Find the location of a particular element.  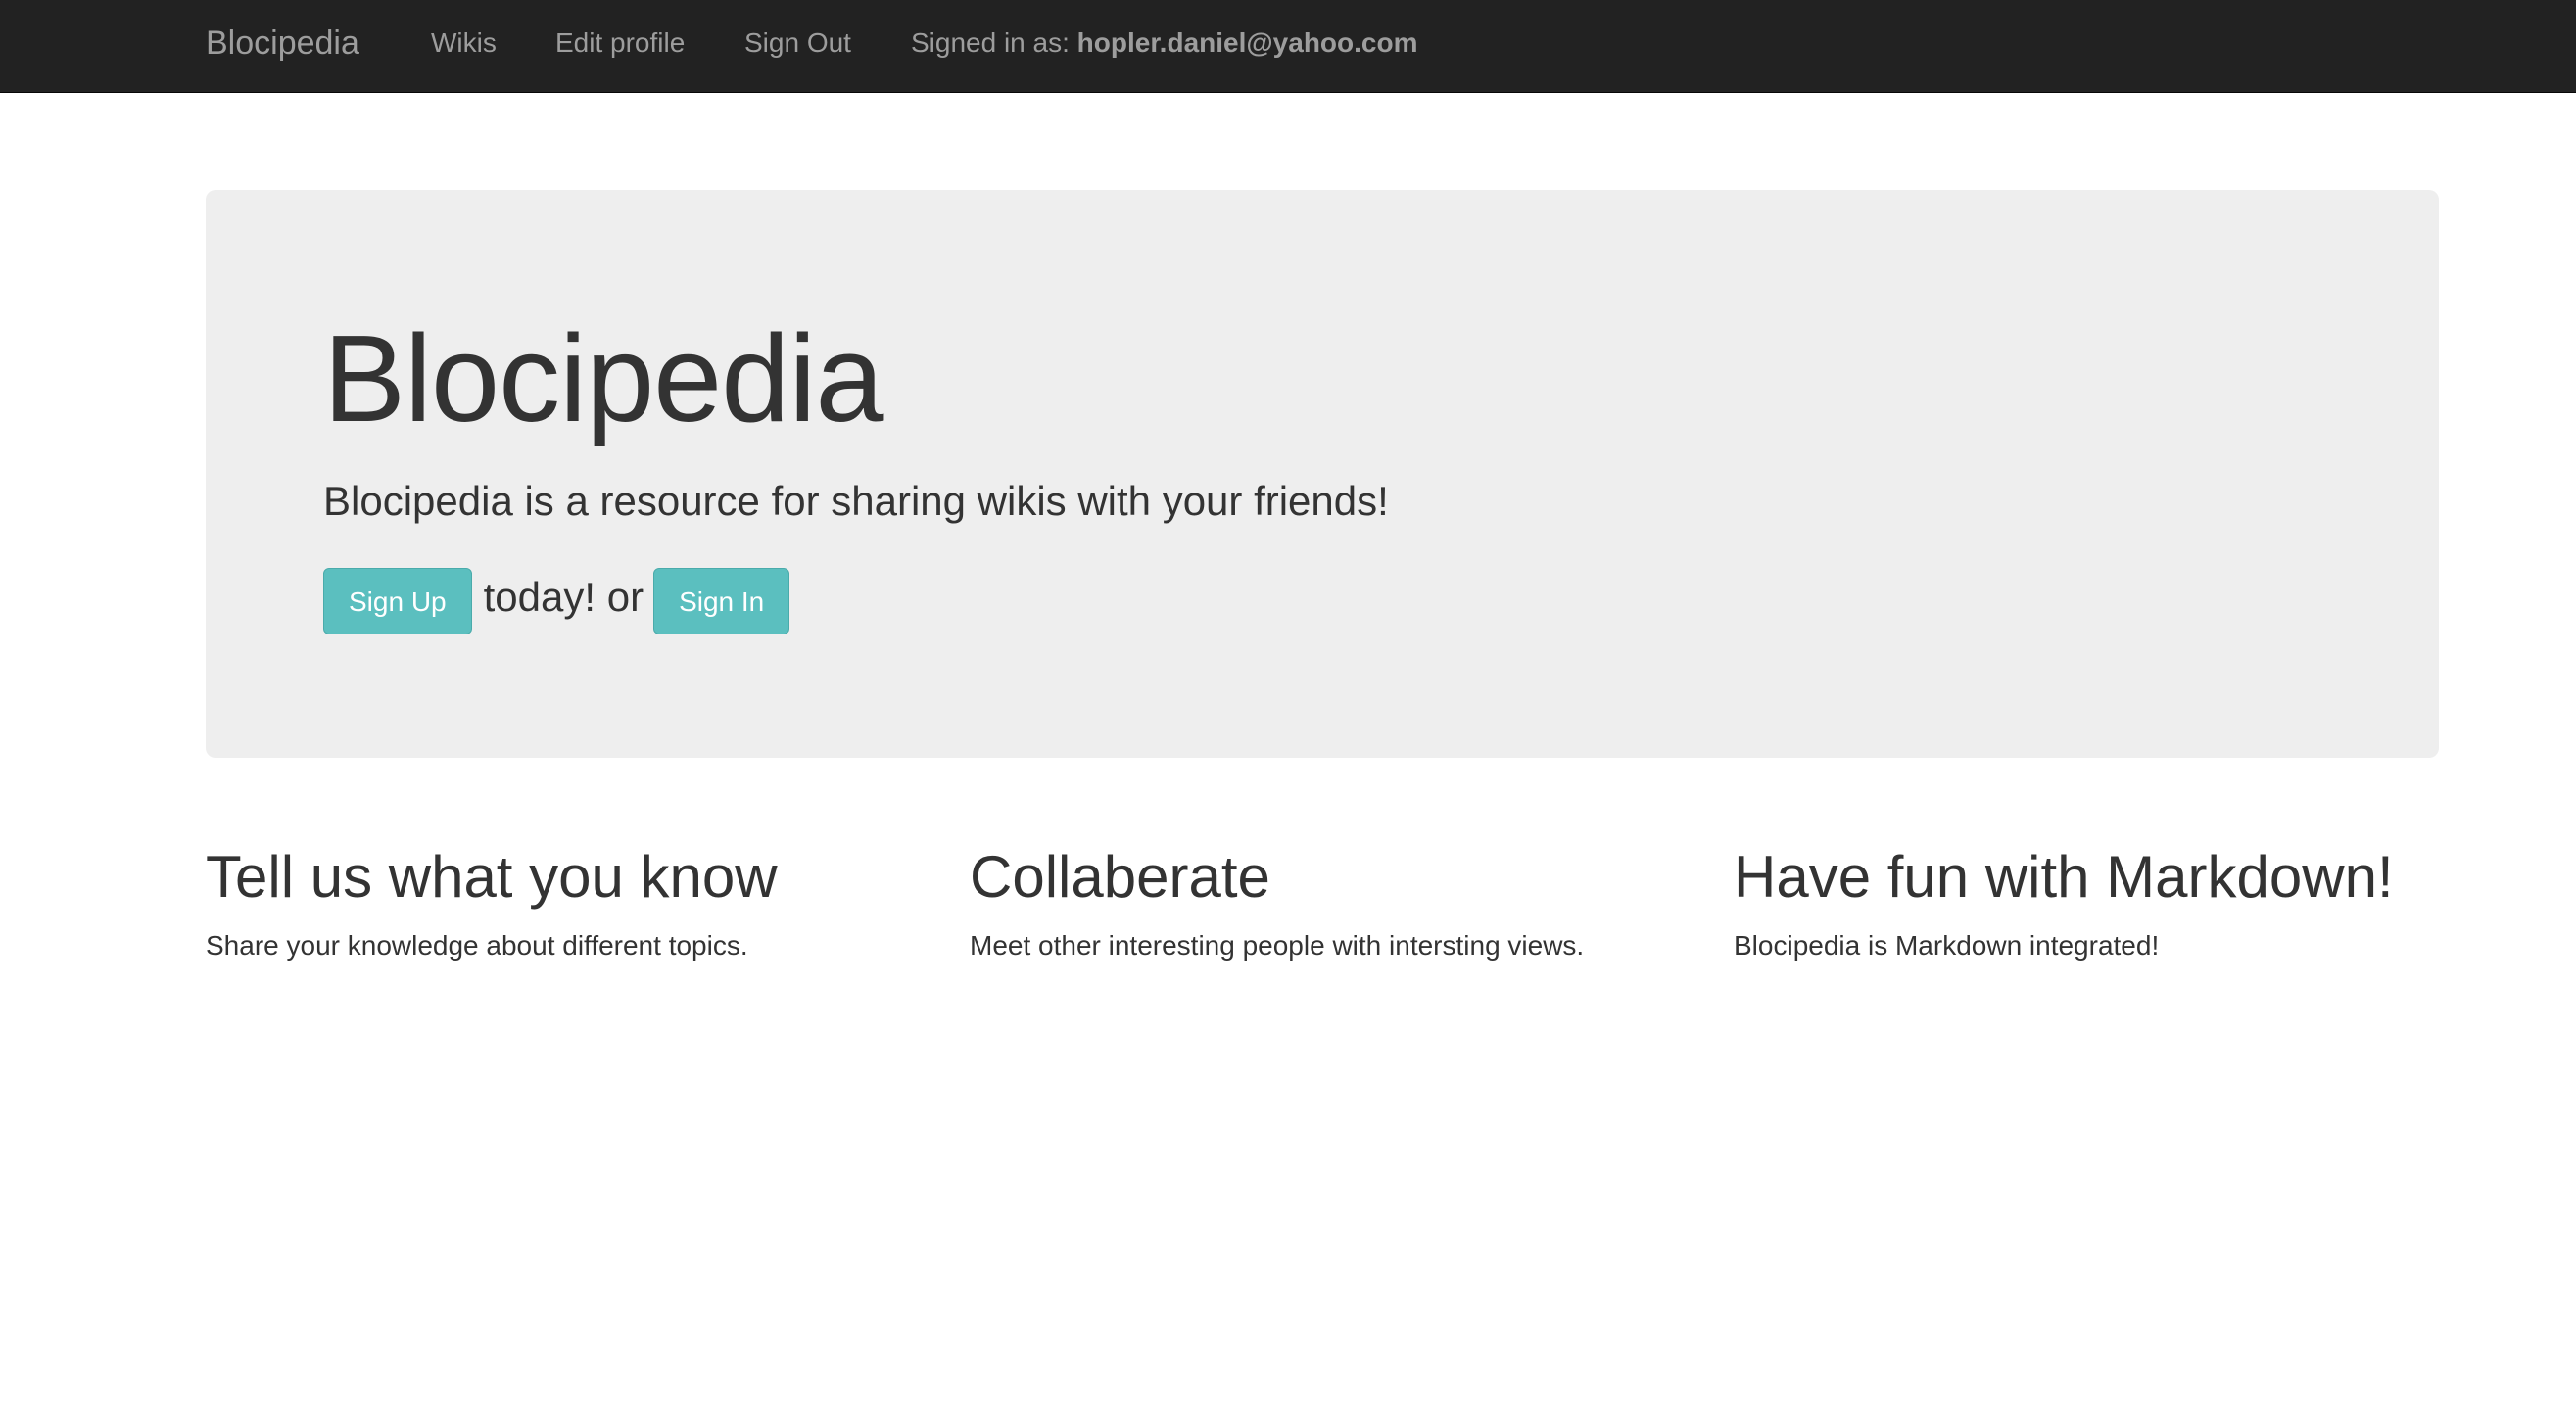

nav-link-wikis: Wikis is located at coordinates (464, 46).